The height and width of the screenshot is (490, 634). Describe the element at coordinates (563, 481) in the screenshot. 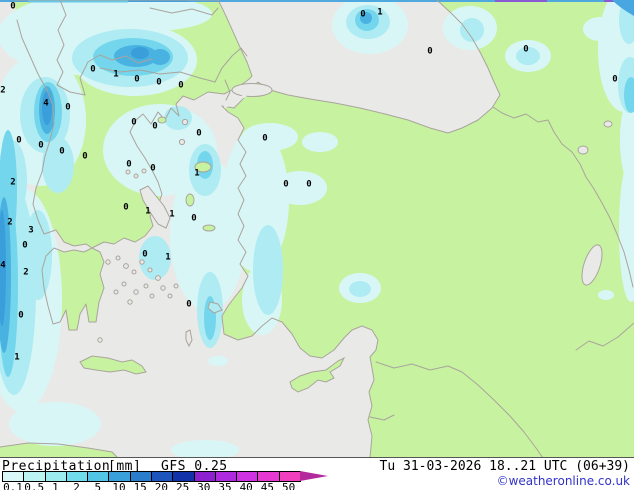

I see `copyright-link: ©weatheronline.co.uk` at that location.